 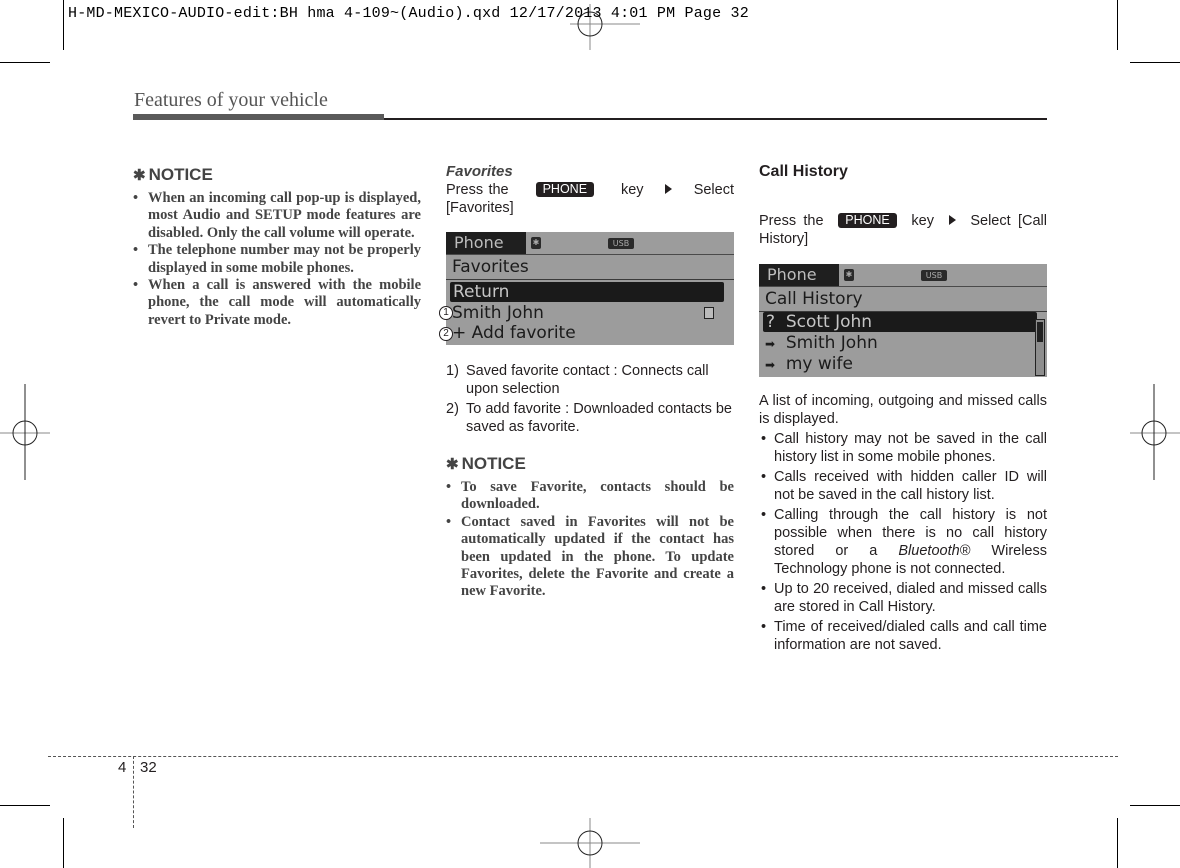 What do you see at coordinates (590, 199) in the screenshot?
I see `favorites-instruction: Press the PHONE key Select [Favorites]` at bounding box center [590, 199].